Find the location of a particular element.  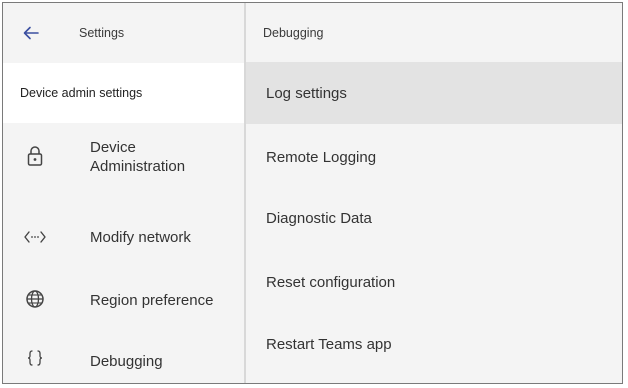

sidebar-item-debugging: Debugging is located at coordinates (123, 355).